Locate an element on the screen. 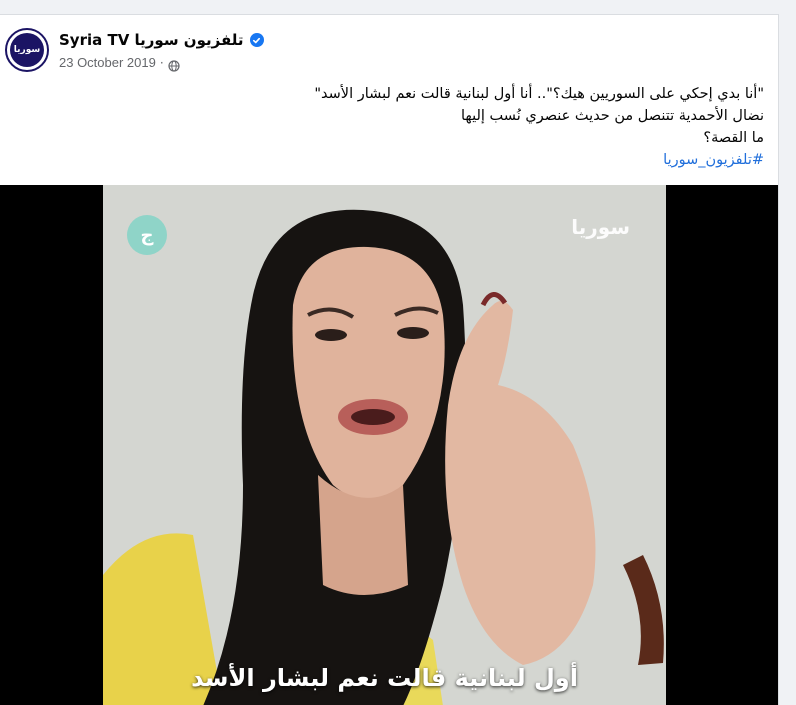  corner-badge-icon: ج is located at coordinates (147, 235).